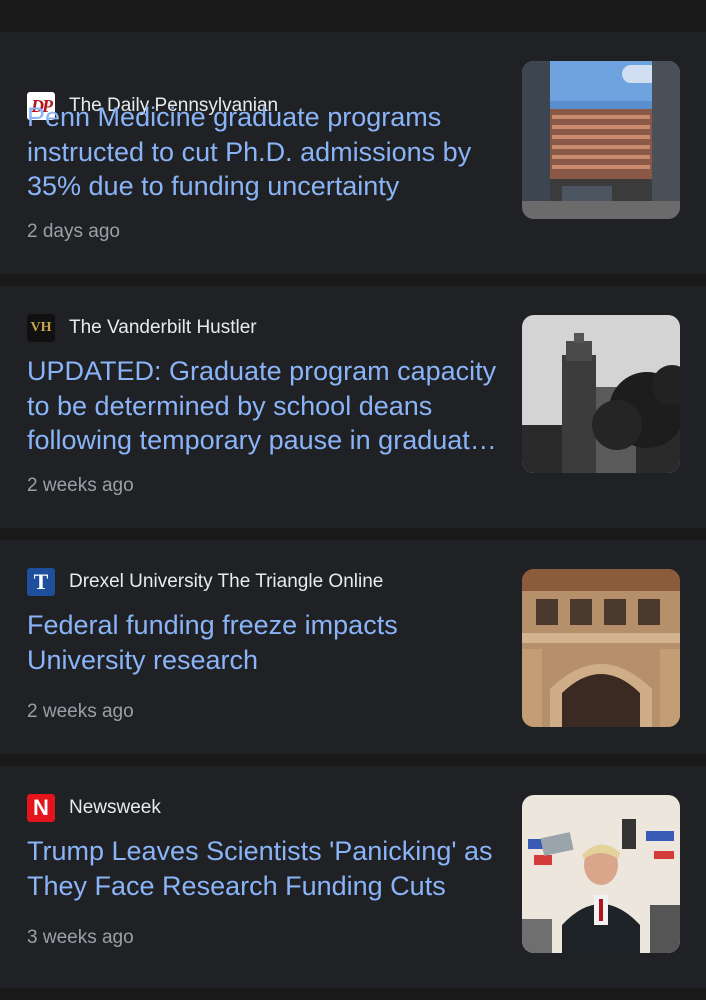 The width and height of the screenshot is (706, 1000). Describe the element at coordinates (115, 808) in the screenshot. I see `source-name: Newsweek` at that location.